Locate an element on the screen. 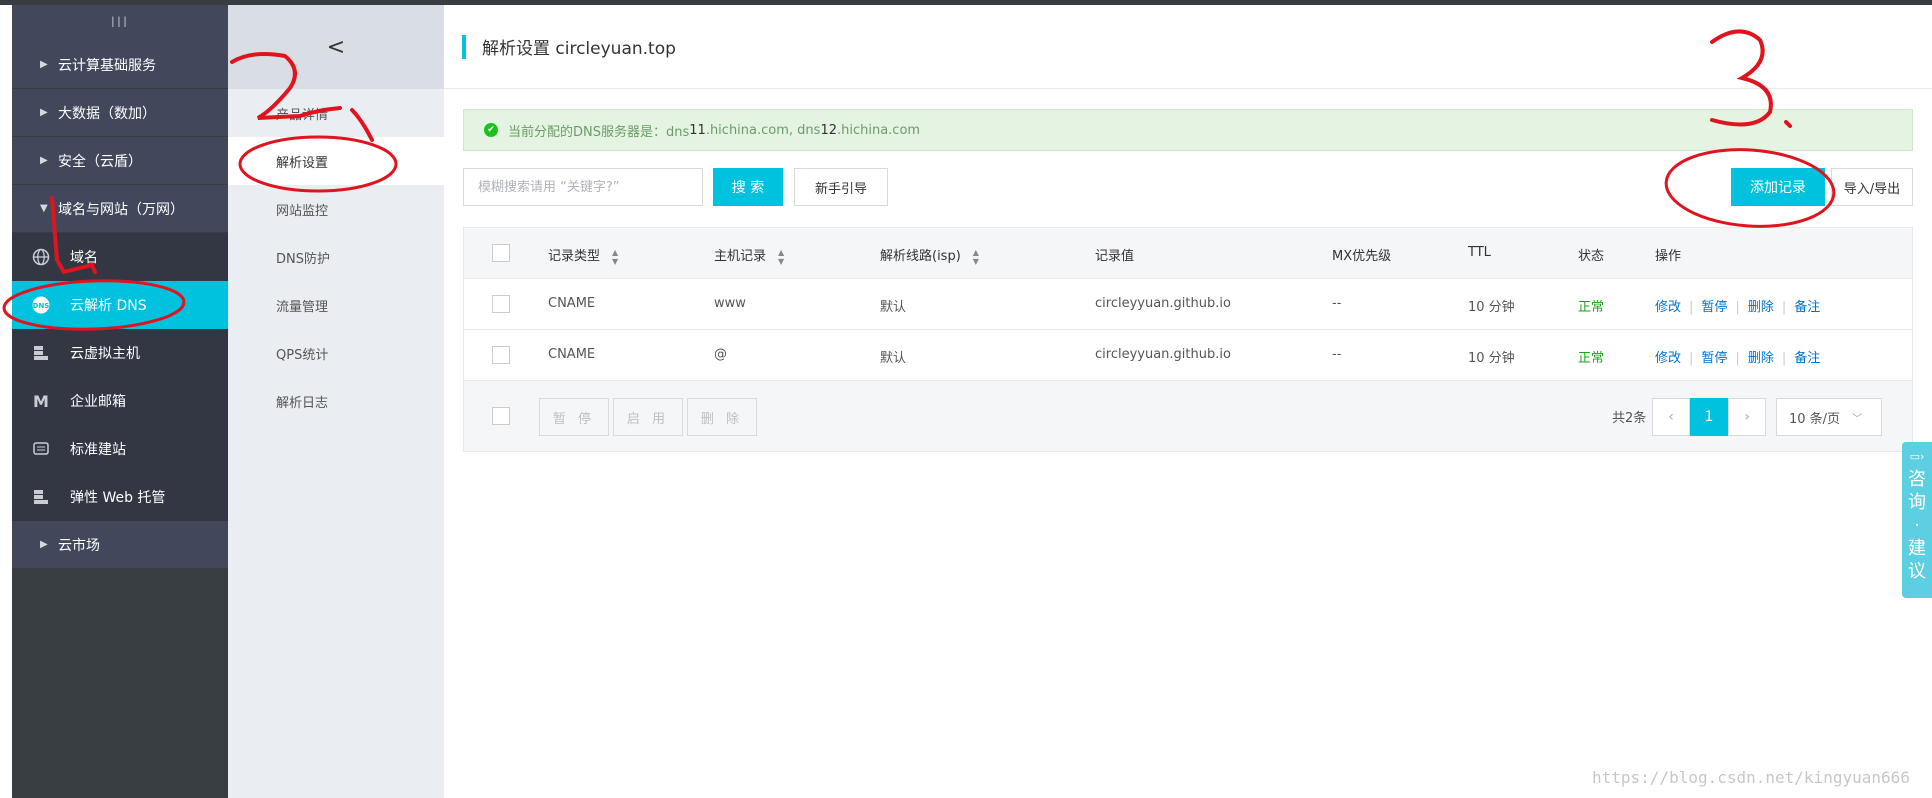  server-icon is located at coordinates (41, 353).